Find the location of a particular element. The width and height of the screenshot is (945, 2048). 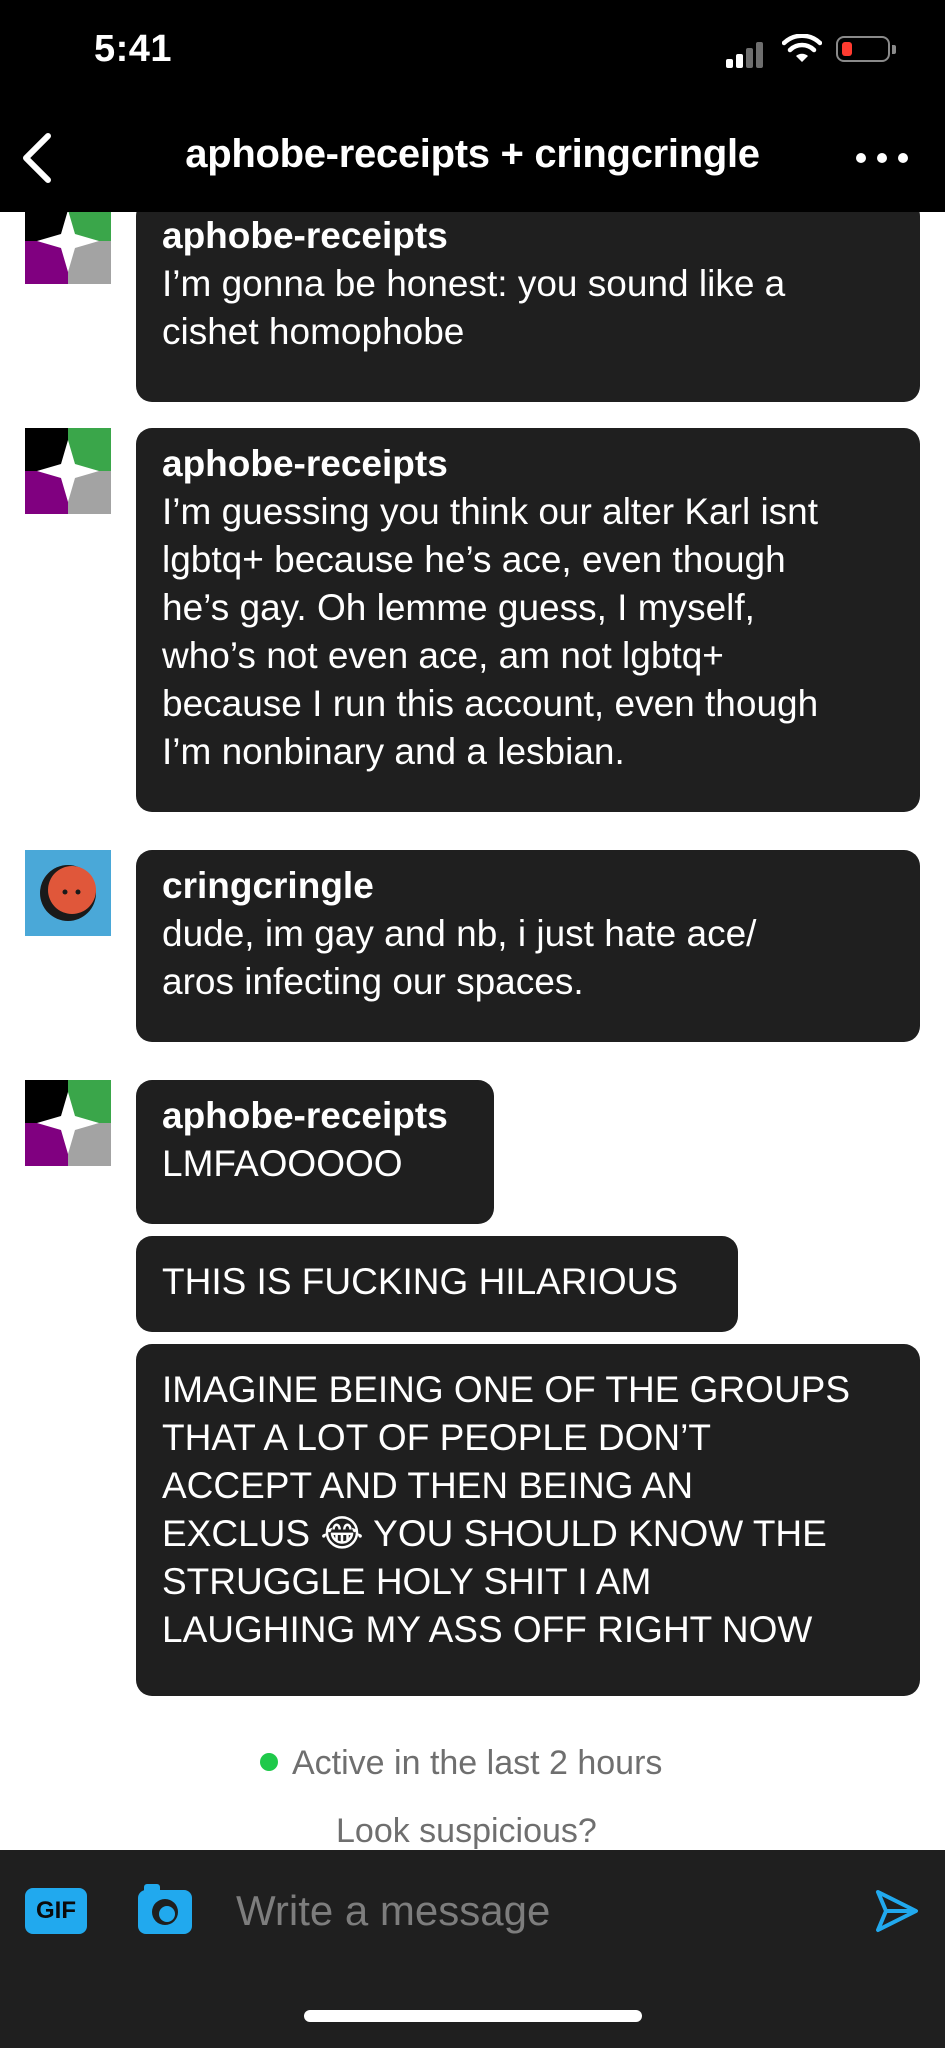

status-time: 5:41 is located at coordinates (133, 49).